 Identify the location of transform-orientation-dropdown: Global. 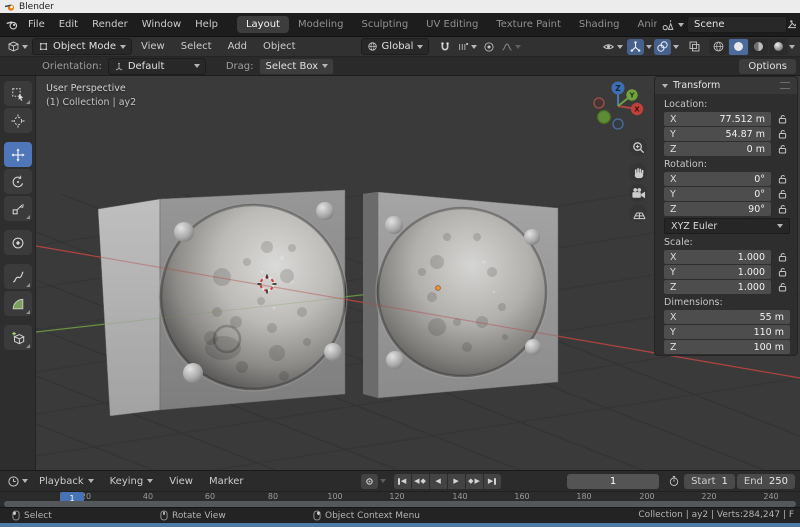
(395, 46).